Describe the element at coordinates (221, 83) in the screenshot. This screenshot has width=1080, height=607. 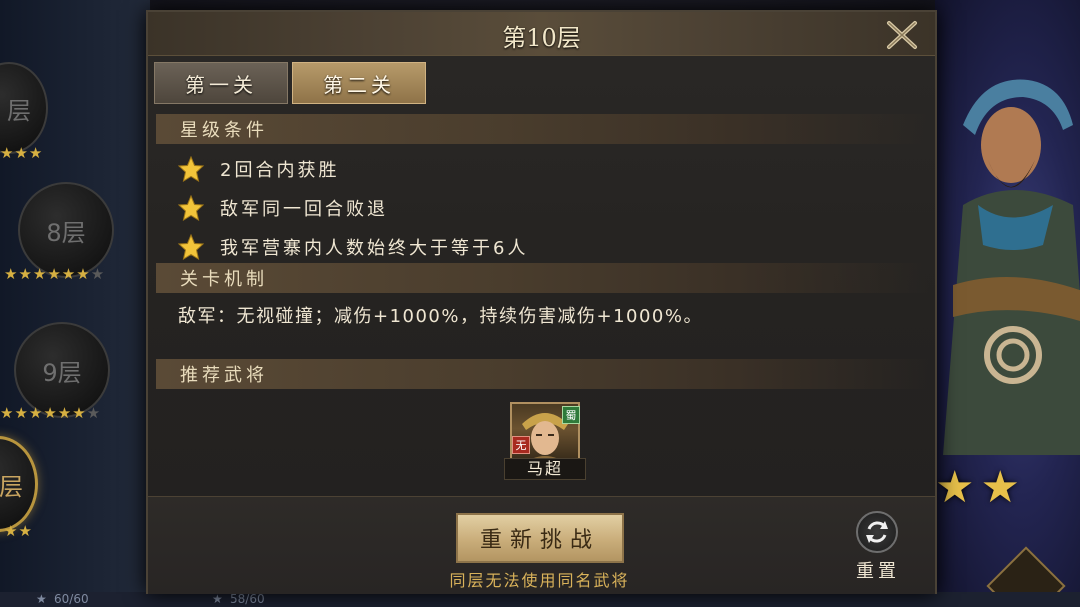
I see `tab-stage-1: 第一关` at that location.